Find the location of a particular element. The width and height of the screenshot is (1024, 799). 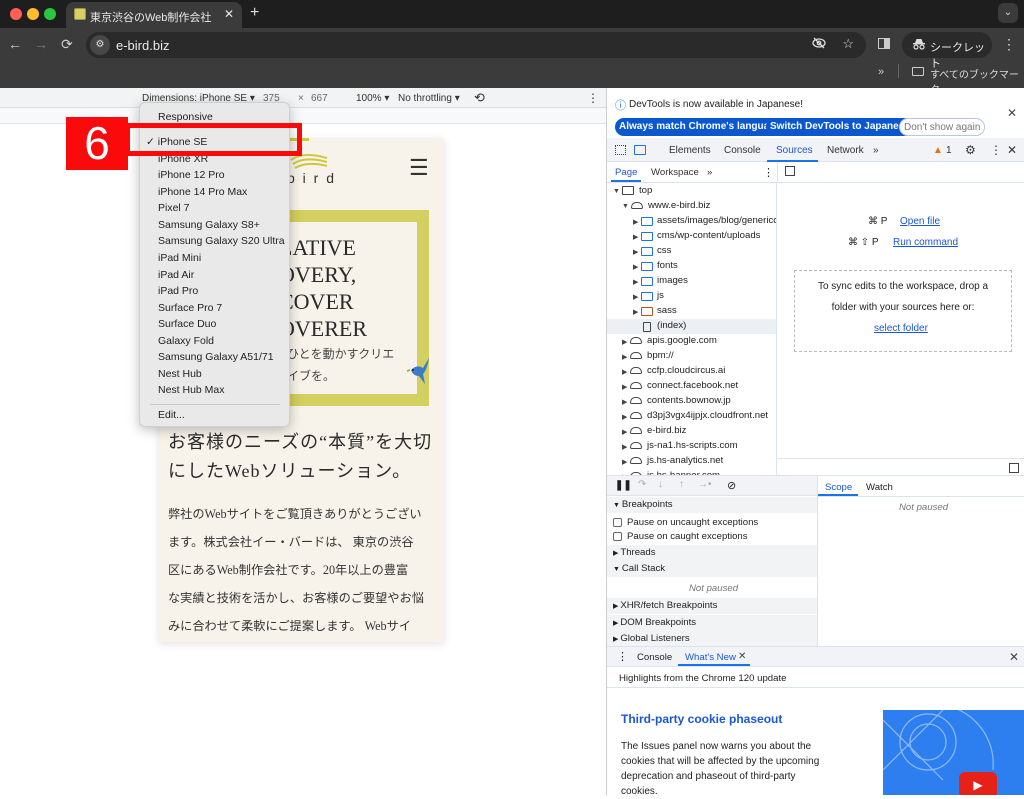

tree-domain: bpm:// is located at coordinates (660, 355).